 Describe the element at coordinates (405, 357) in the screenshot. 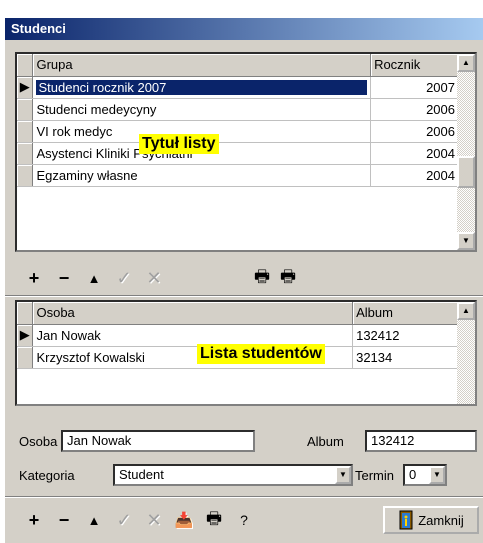

I see `student-album: 32134` at that location.